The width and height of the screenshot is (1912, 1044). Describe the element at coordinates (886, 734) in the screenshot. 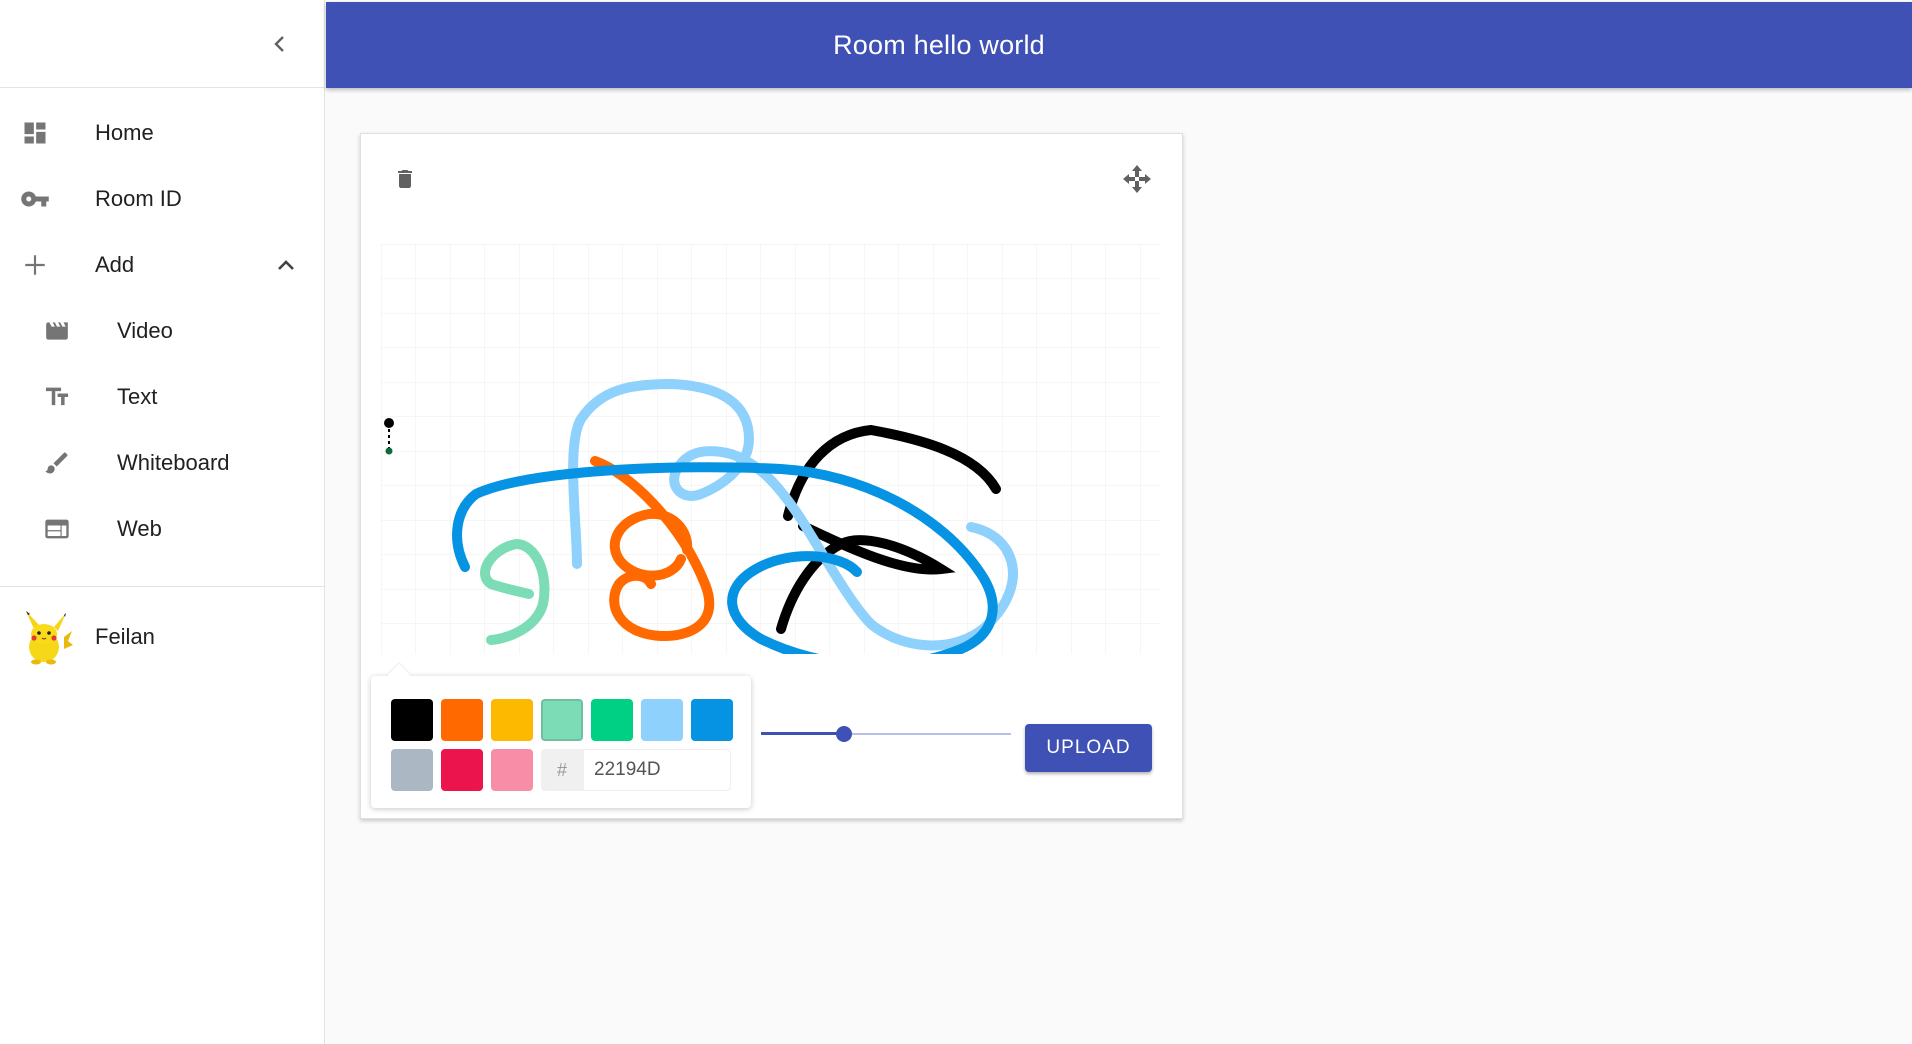

I see `brush-size-slider` at that location.